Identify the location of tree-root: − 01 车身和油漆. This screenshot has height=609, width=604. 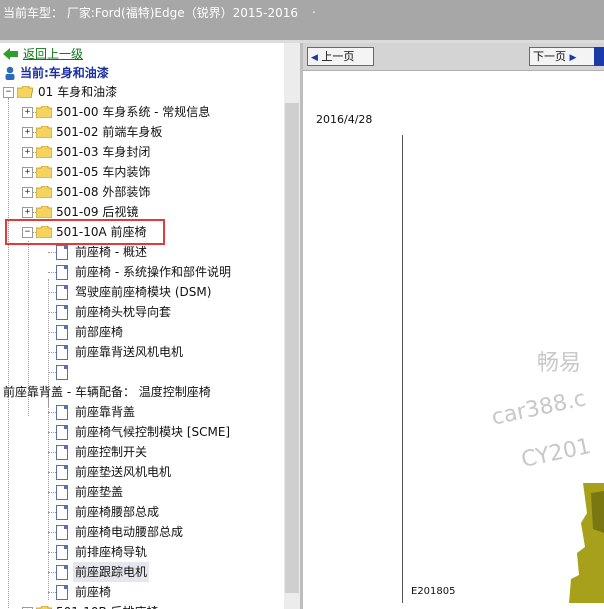
(142, 92).